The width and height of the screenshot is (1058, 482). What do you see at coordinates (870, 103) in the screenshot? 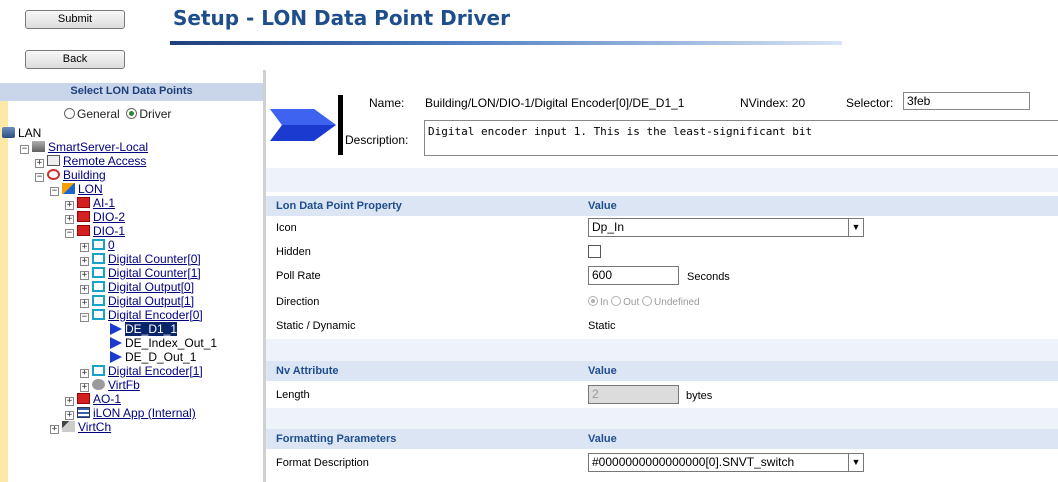
I see `selector-label: Selector:` at bounding box center [870, 103].